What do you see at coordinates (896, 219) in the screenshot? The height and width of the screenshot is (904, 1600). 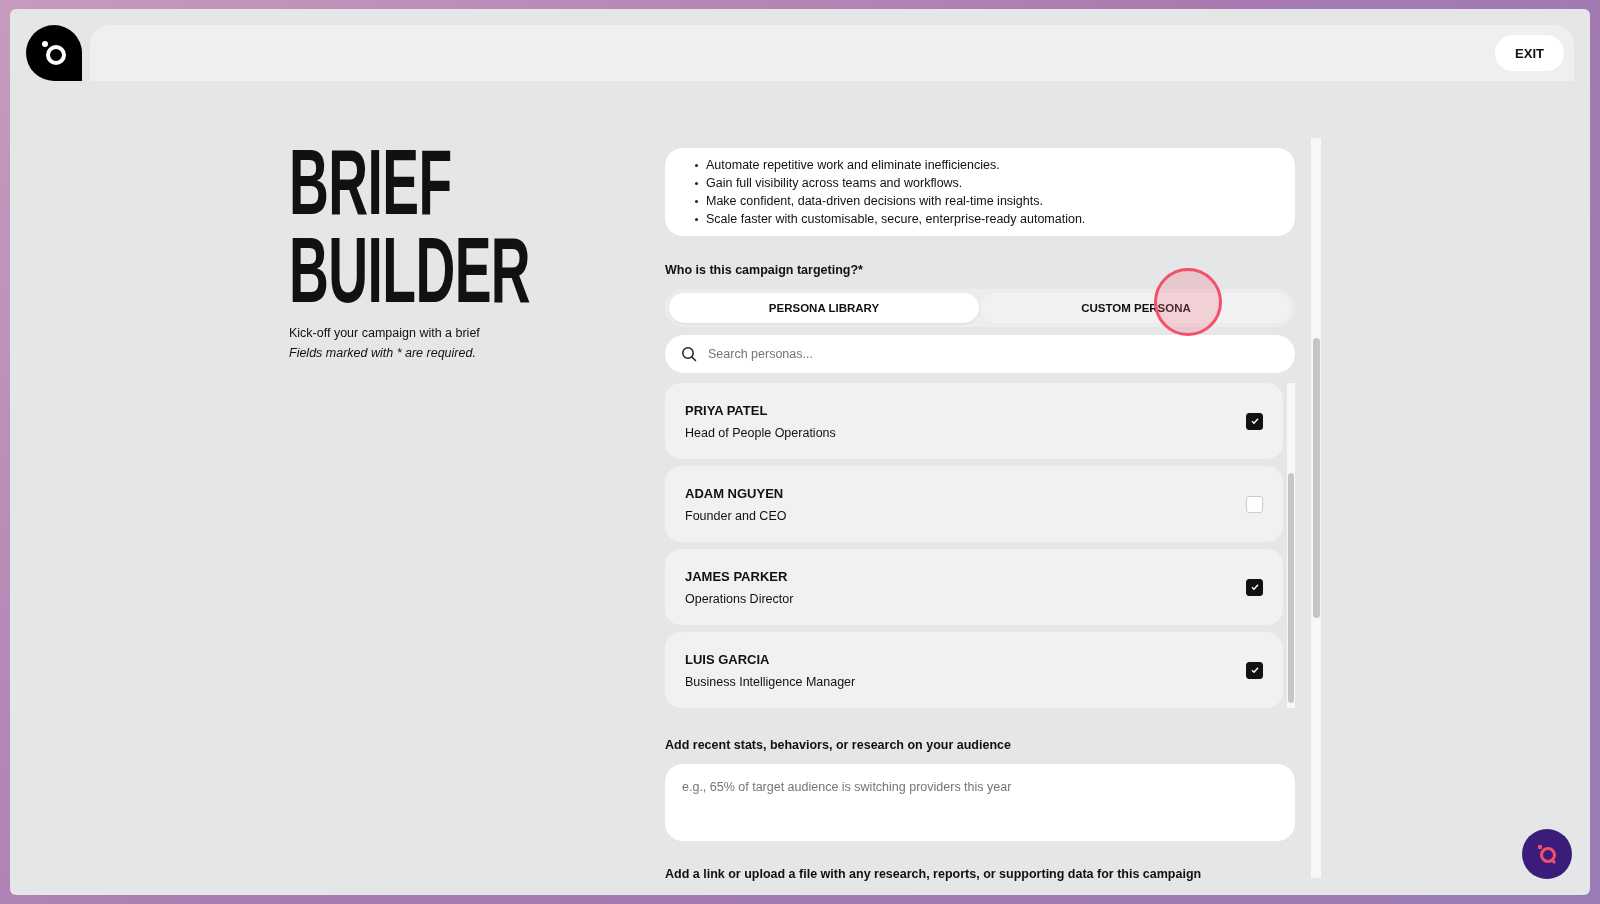 I see `benefit-text: Scale faster with customisable, secure, enterprise-ready automation.` at bounding box center [896, 219].